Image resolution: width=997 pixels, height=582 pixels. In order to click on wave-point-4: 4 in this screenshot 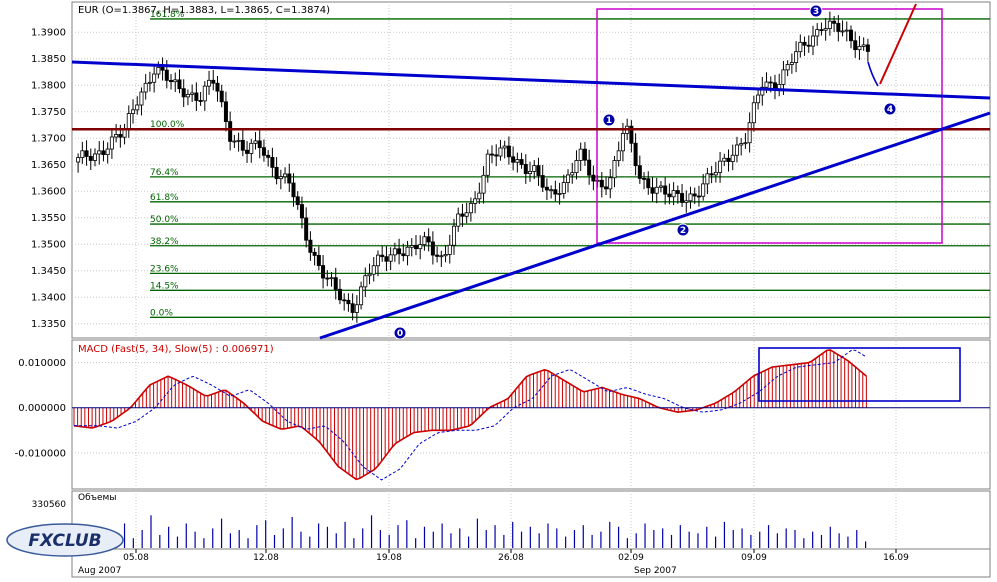, I will do `click(890, 109)`.